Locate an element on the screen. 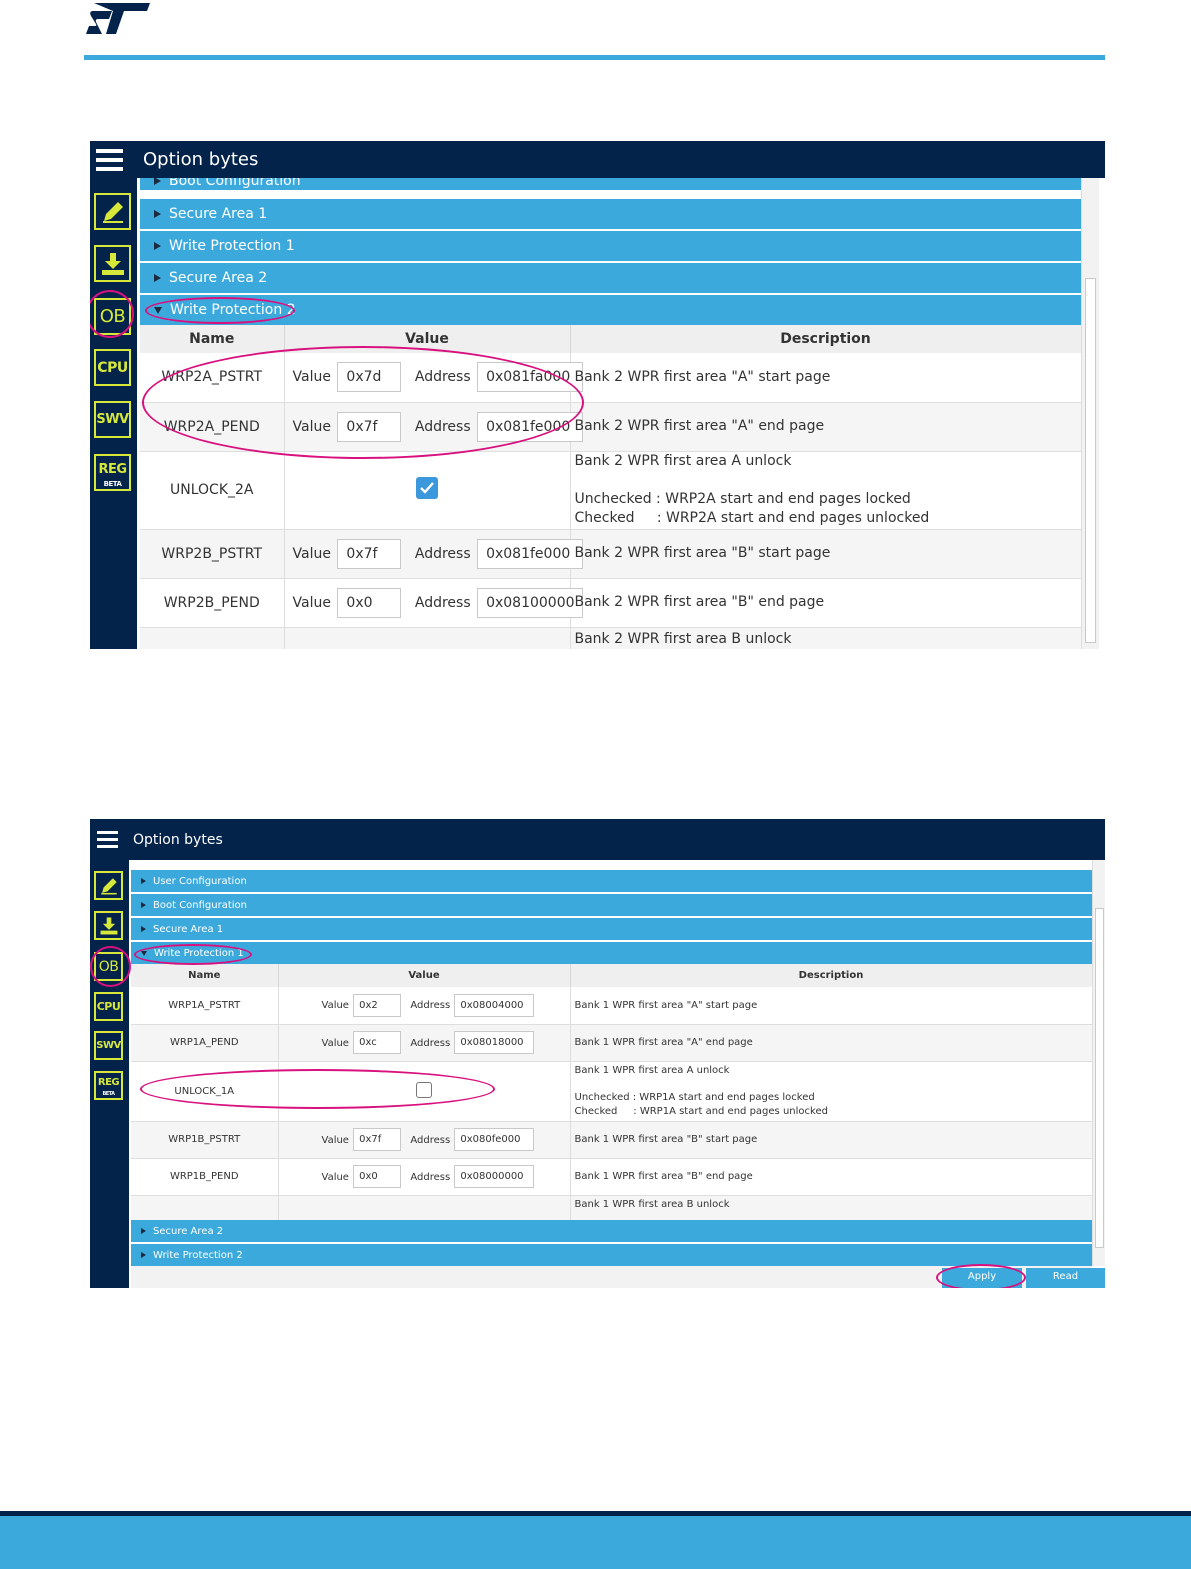  row-name: WRP2A_PSTRT is located at coordinates (212, 378).